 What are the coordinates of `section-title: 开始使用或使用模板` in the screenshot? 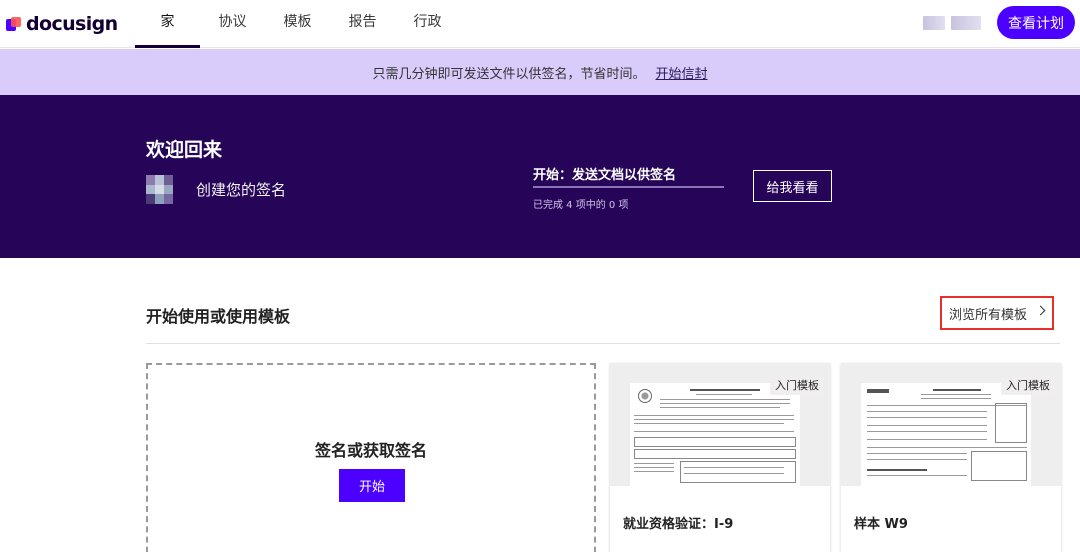 It's located at (218, 316).